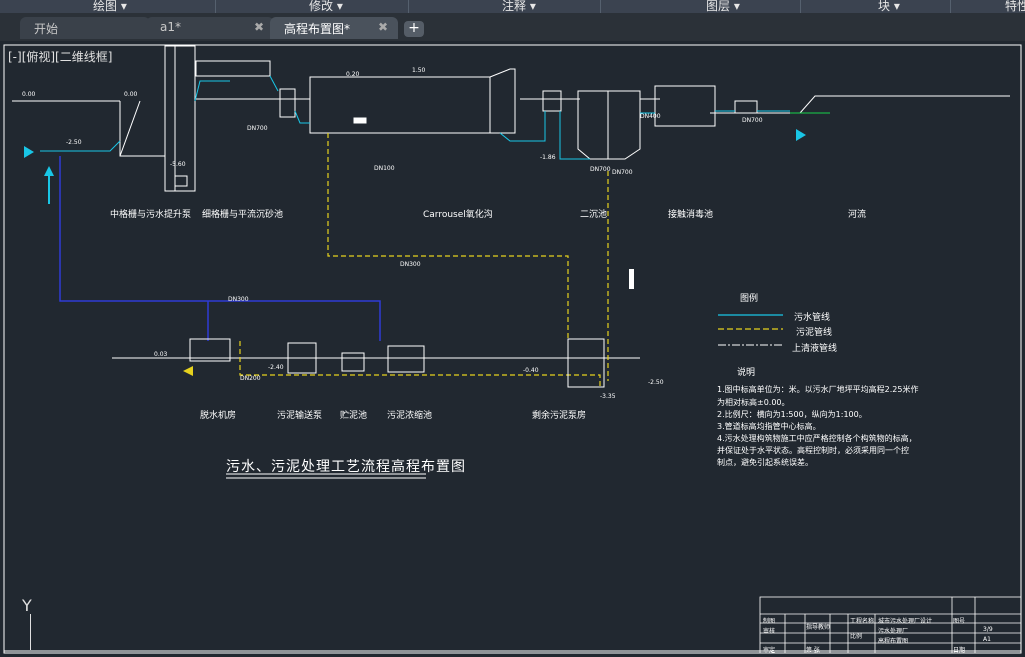  What do you see at coordinates (458, 215) in the screenshot?
I see `unit-label-oxidation-ditch: Carrousel氧化沟` at bounding box center [458, 215].